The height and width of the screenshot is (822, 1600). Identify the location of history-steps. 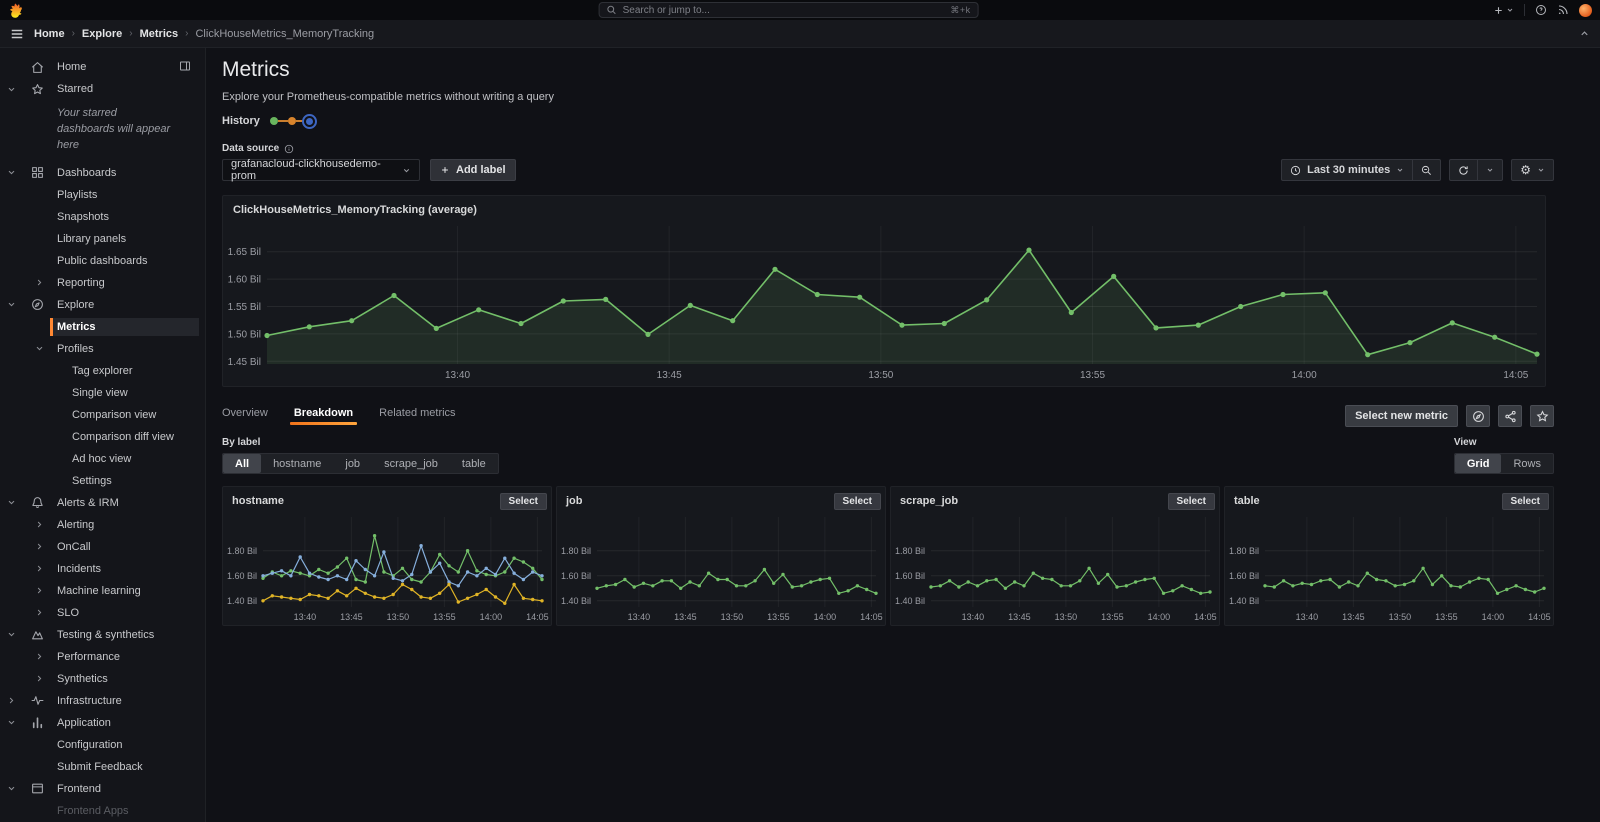
(291, 121).